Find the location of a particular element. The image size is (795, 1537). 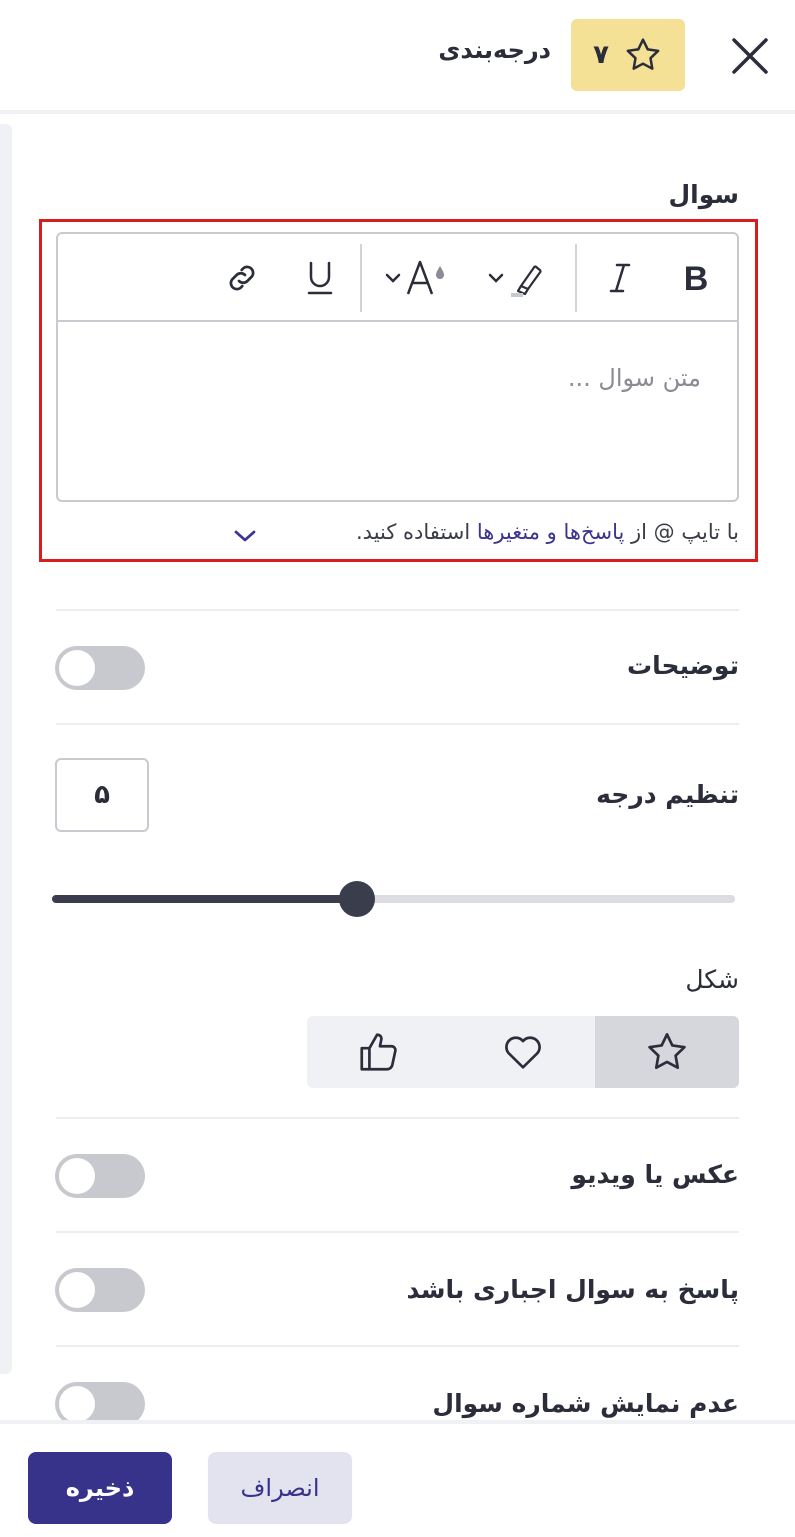

editor-toolbar: B is located at coordinates (397, 278).